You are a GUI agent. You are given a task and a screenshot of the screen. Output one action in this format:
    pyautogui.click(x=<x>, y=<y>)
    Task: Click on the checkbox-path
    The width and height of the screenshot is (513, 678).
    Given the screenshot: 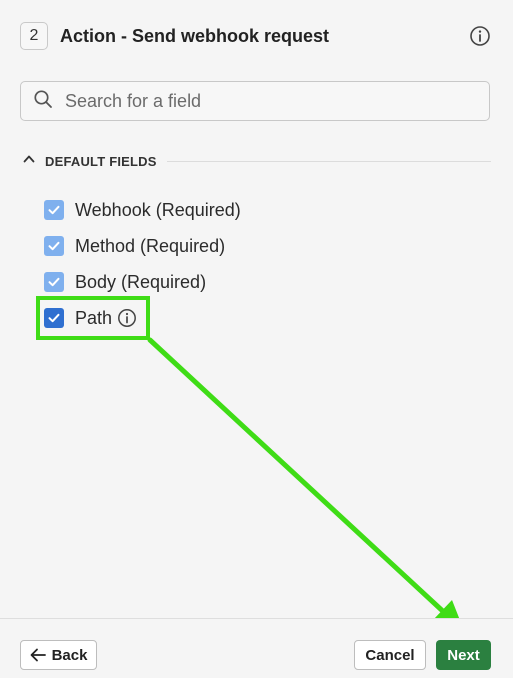 What is the action you would take?
    pyautogui.click(x=54, y=318)
    